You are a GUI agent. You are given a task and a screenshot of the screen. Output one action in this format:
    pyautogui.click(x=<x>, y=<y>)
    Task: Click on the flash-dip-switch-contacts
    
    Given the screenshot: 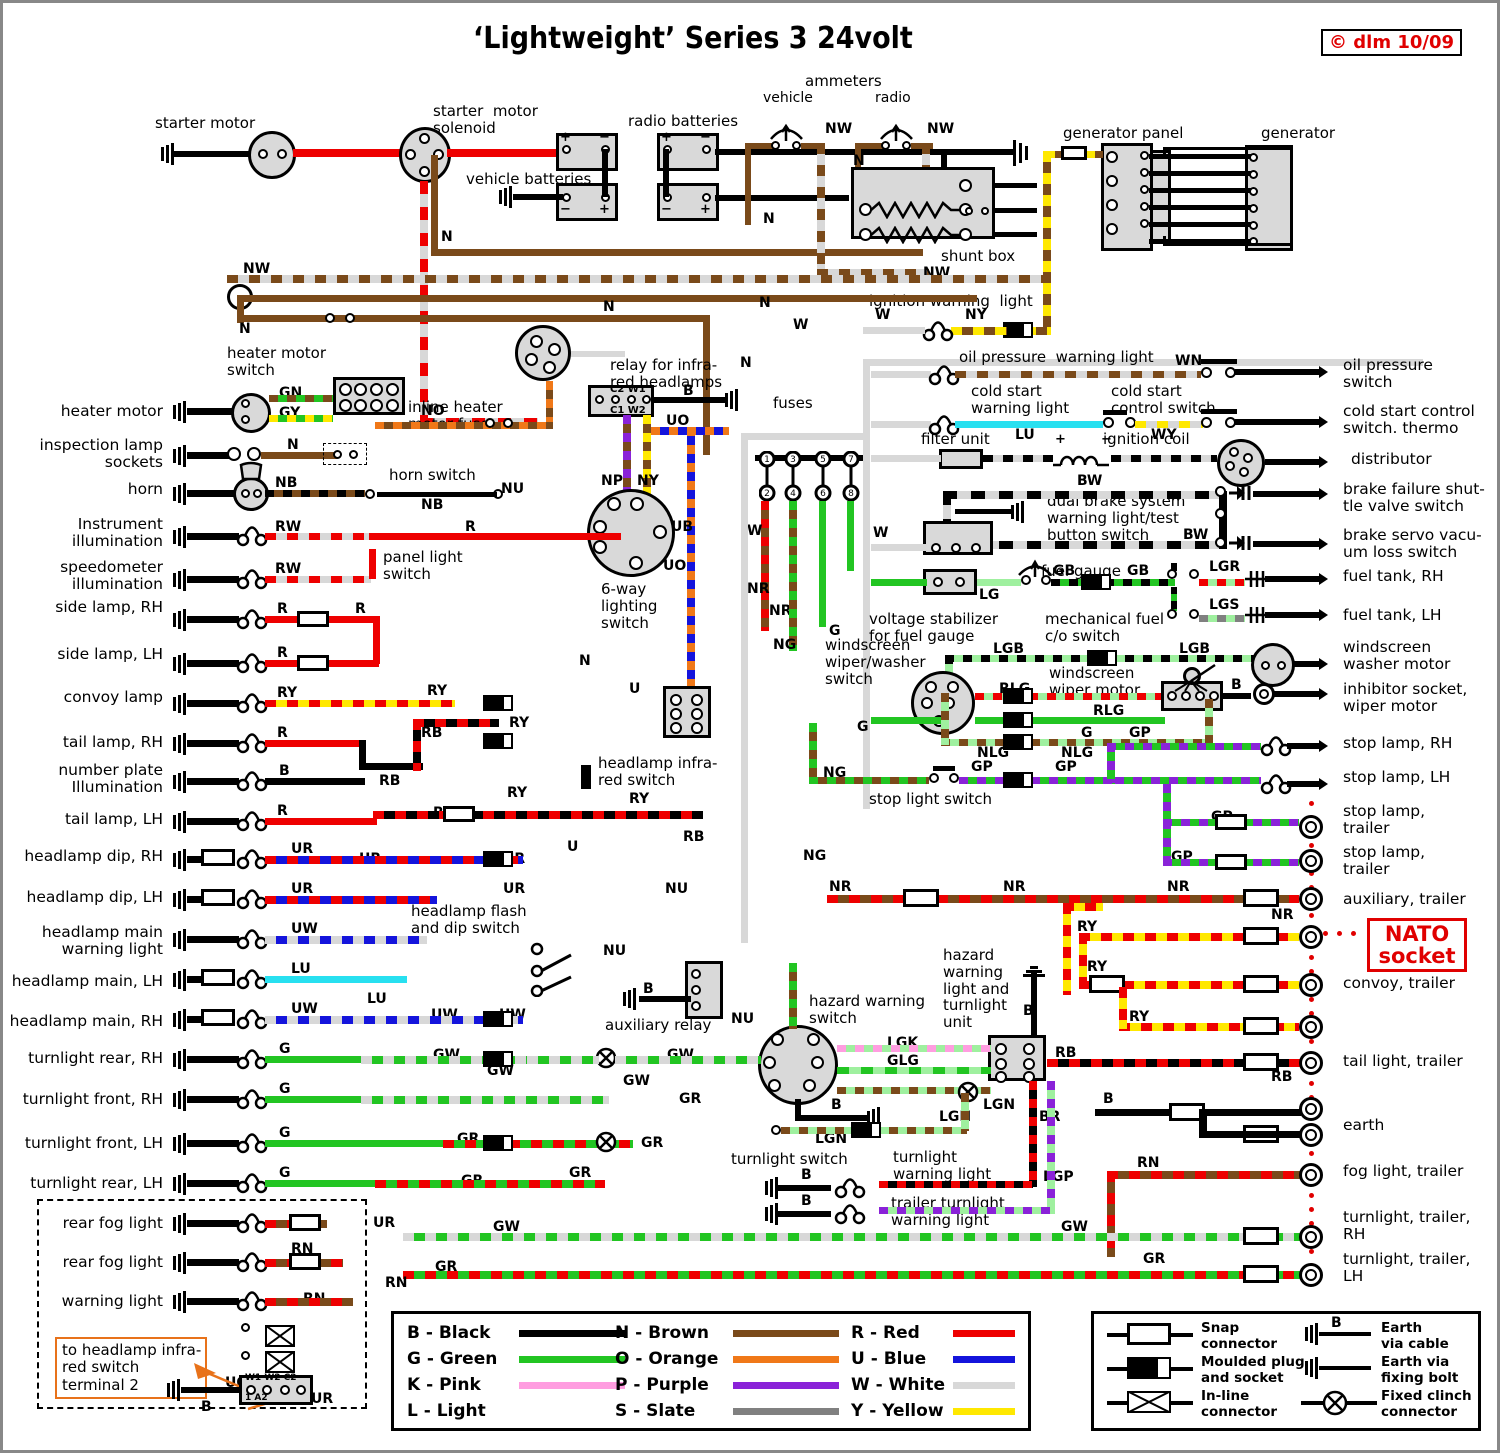 What is the action you would take?
    pyautogui.click(x=557, y=969)
    